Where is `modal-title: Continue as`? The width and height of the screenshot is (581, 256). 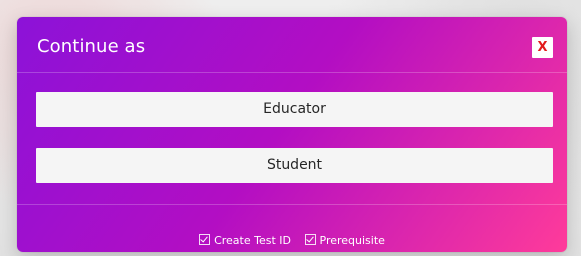
modal-title: Continue as is located at coordinates (91, 46).